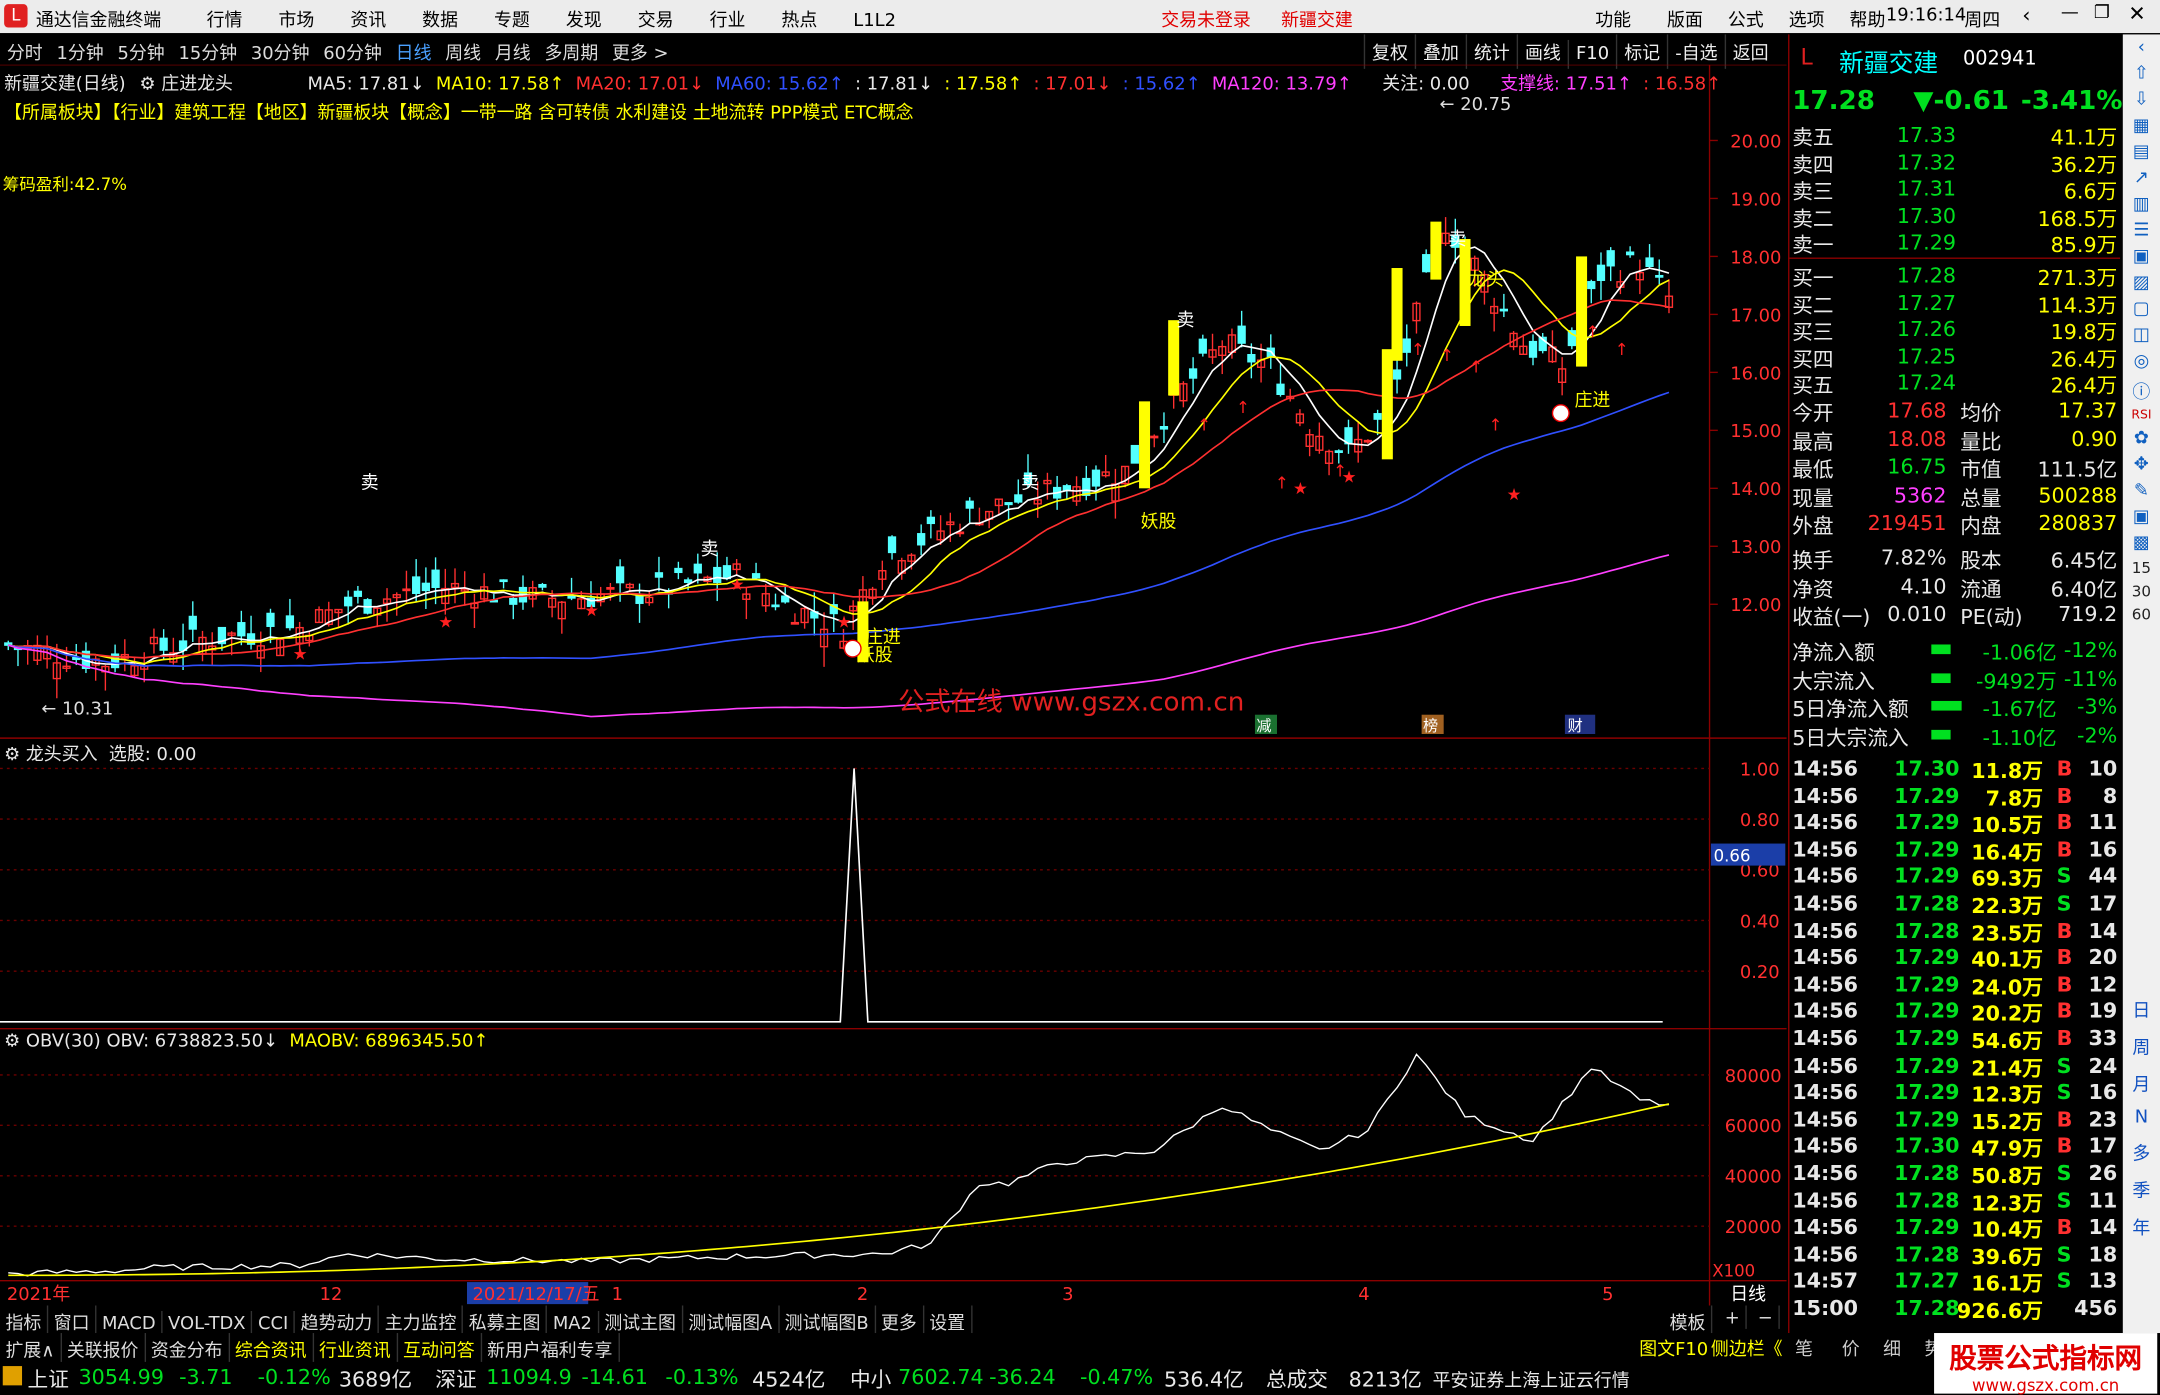 The image size is (2160, 1395). I want to click on tick-row: 14:56 17.29 20.2万 B 19, so click(1954, 1012).